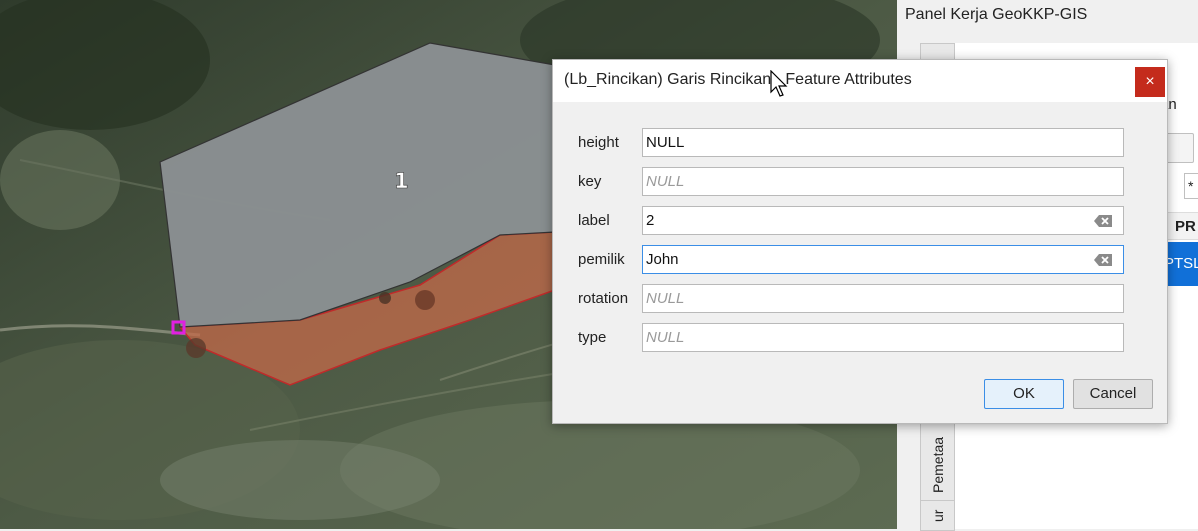 The height and width of the screenshot is (531, 1198). Describe the element at coordinates (603, 298) in the screenshot. I see `field-label: rotation` at that location.